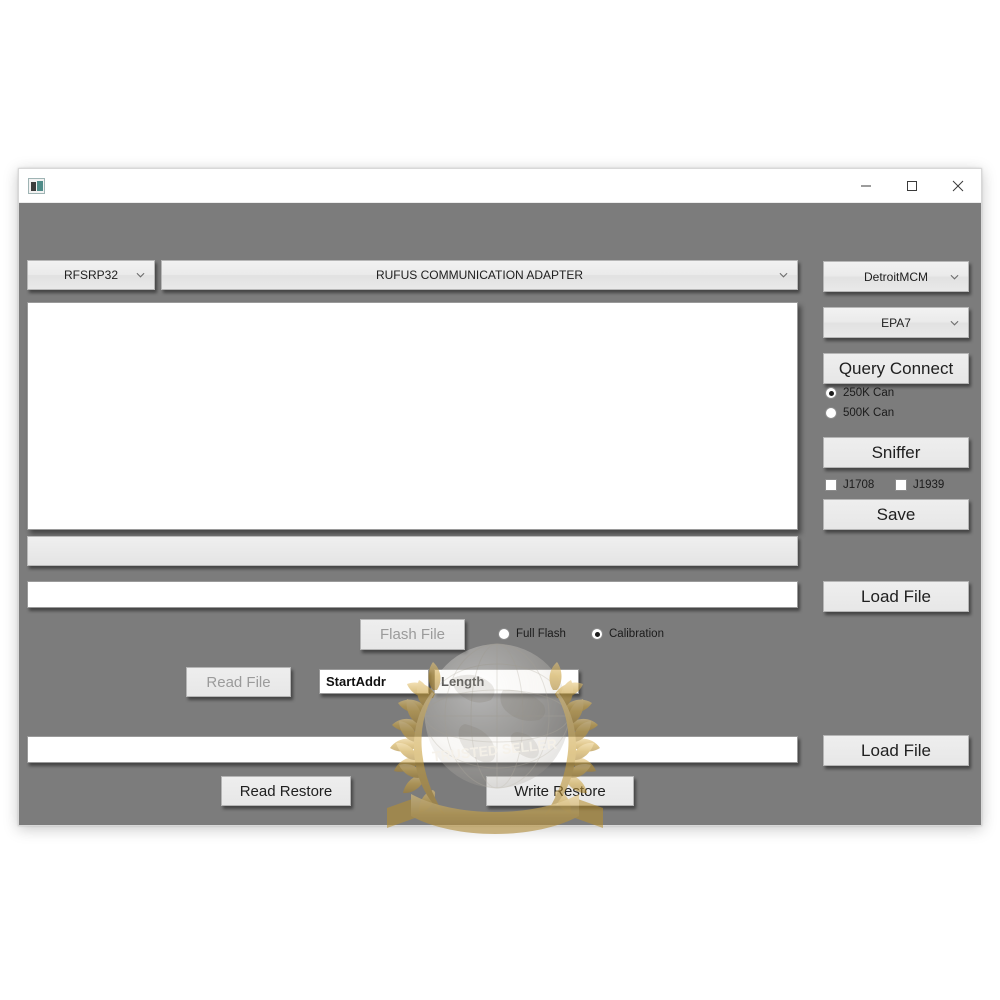 The width and height of the screenshot is (1000, 1000). I want to click on radio-full-flash: Full Flash, so click(532, 634).